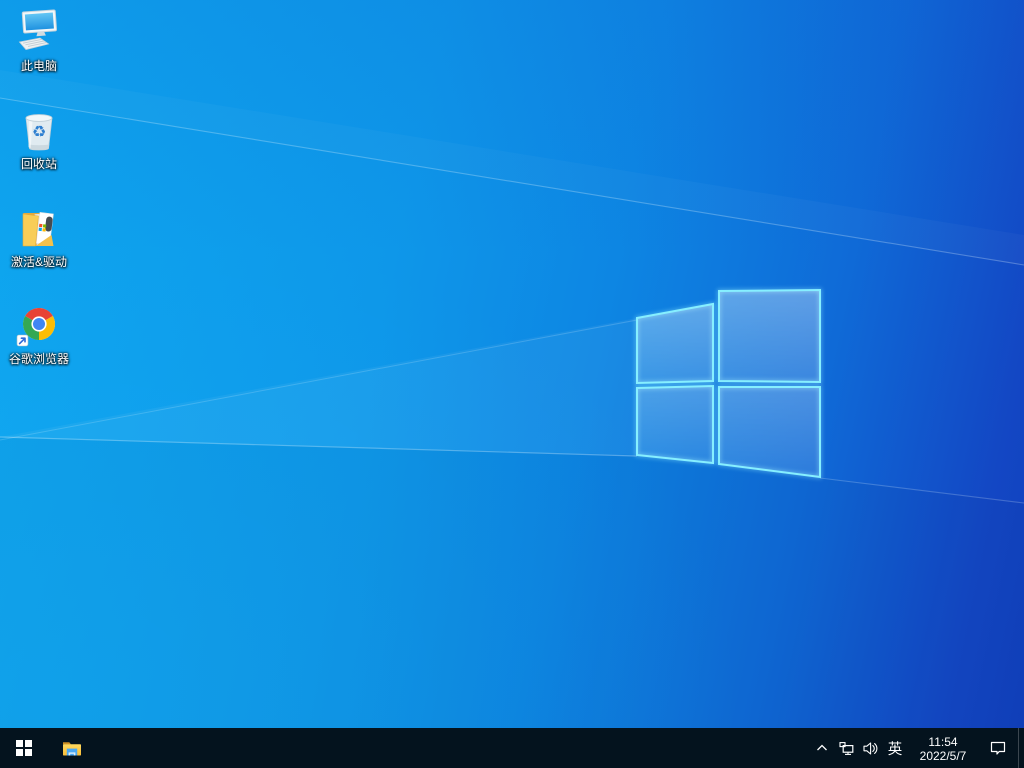 This screenshot has width=1024, height=768. Describe the element at coordinates (943, 741) in the screenshot. I see `clock-time: 11:54` at that location.